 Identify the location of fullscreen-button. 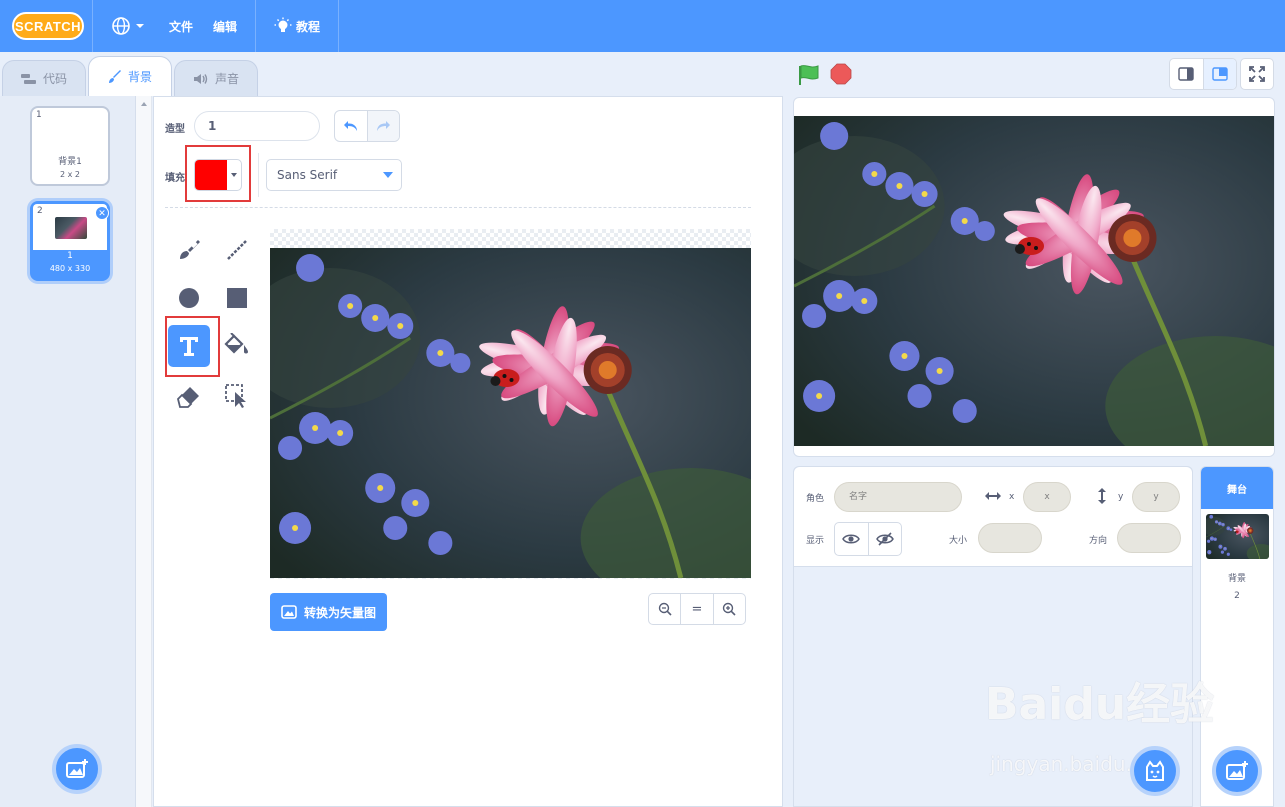
(1257, 74).